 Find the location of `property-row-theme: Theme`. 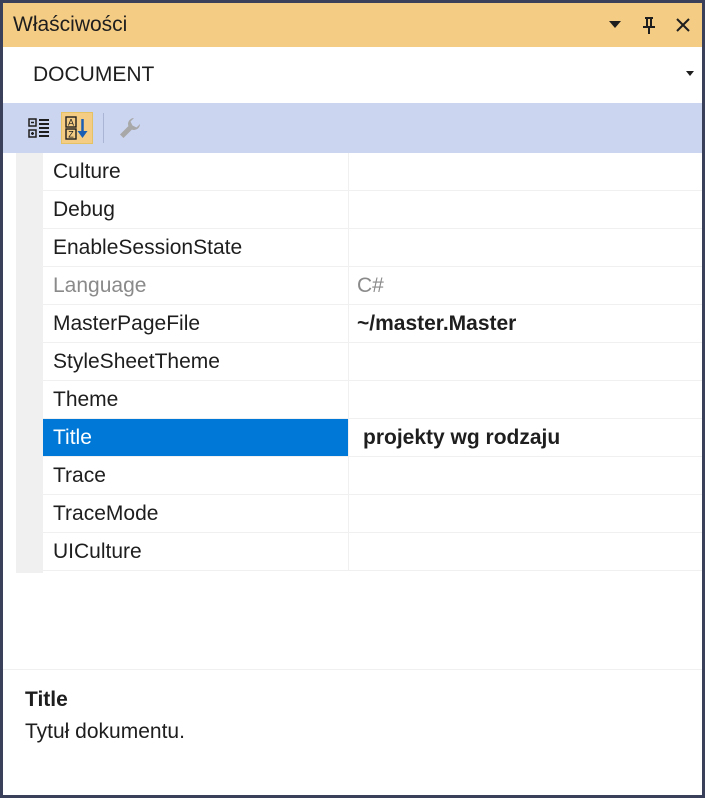

property-row-theme: Theme is located at coordinates (372, 400).